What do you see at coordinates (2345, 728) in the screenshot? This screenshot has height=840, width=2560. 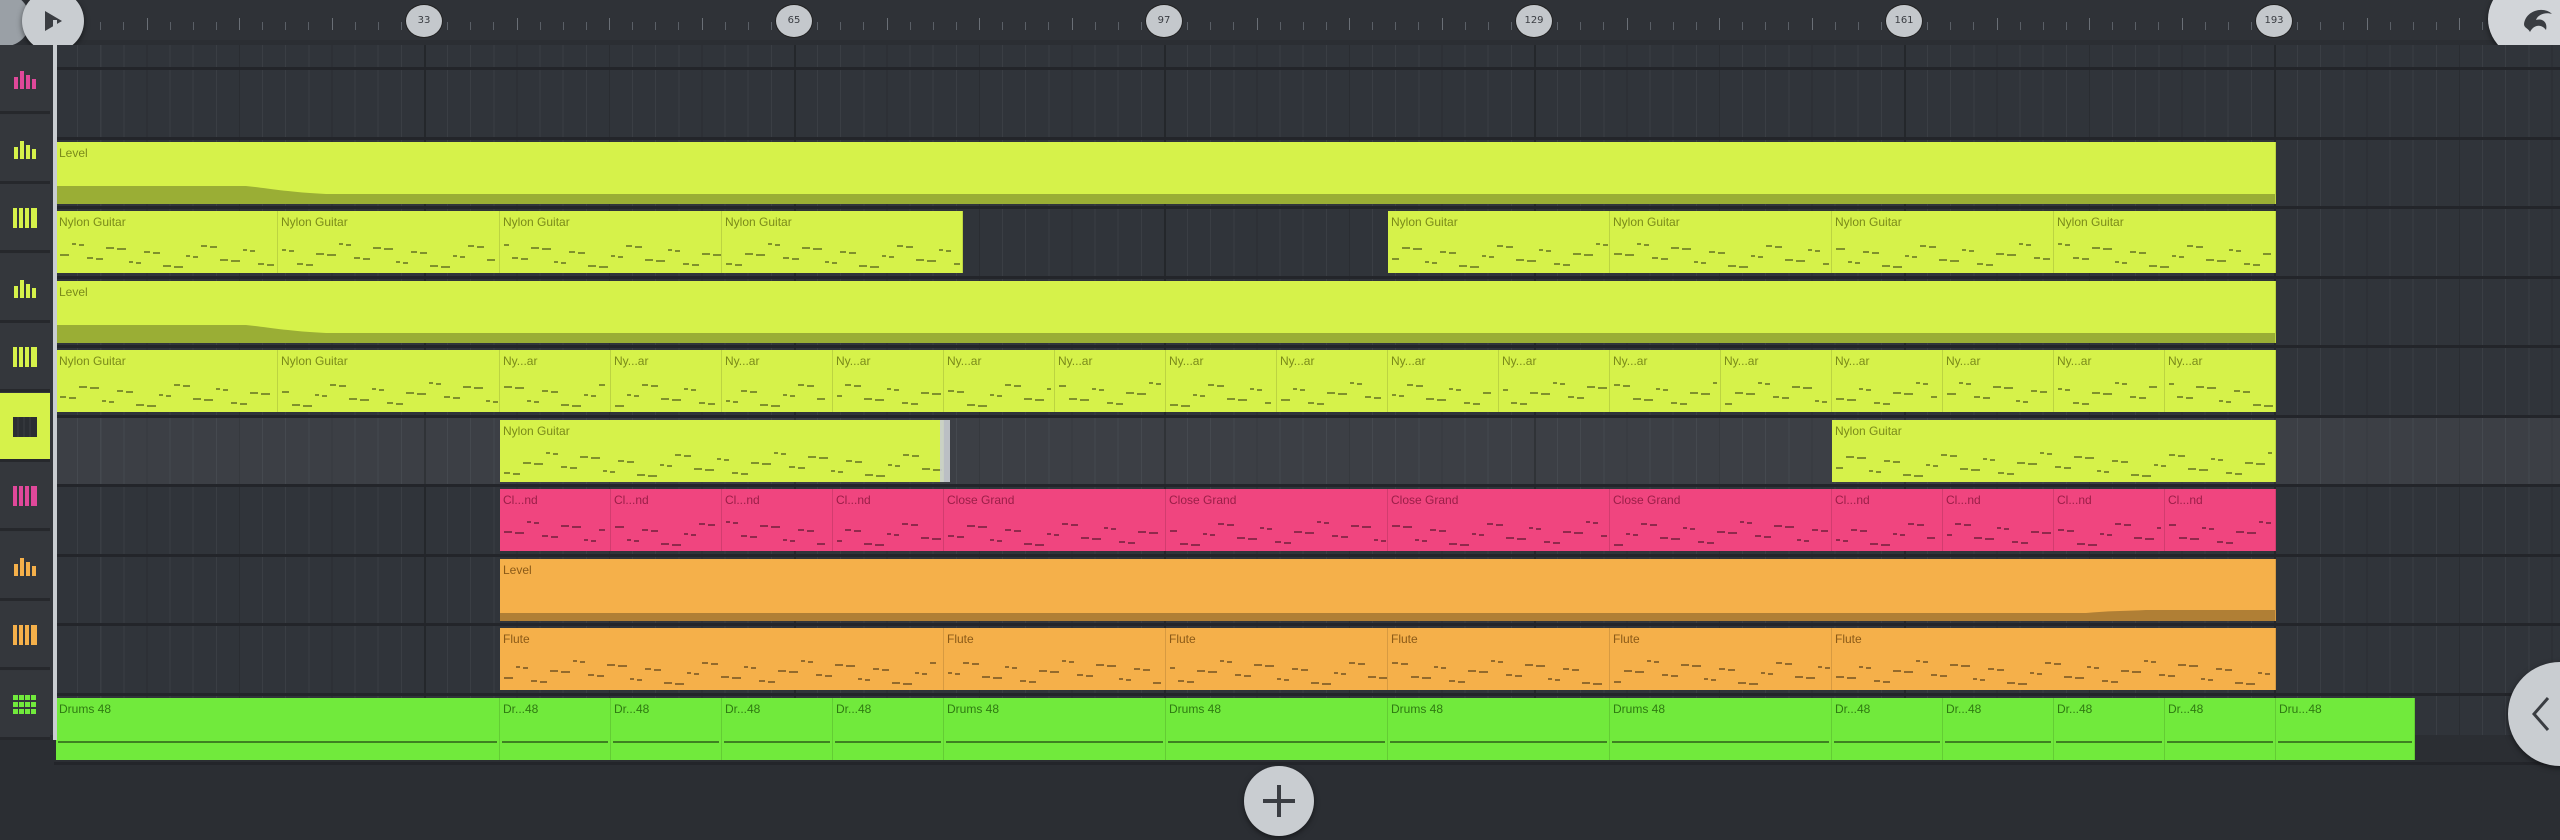 I see `playlist-clip: Dru...48` at bounding box center [2345, 728].